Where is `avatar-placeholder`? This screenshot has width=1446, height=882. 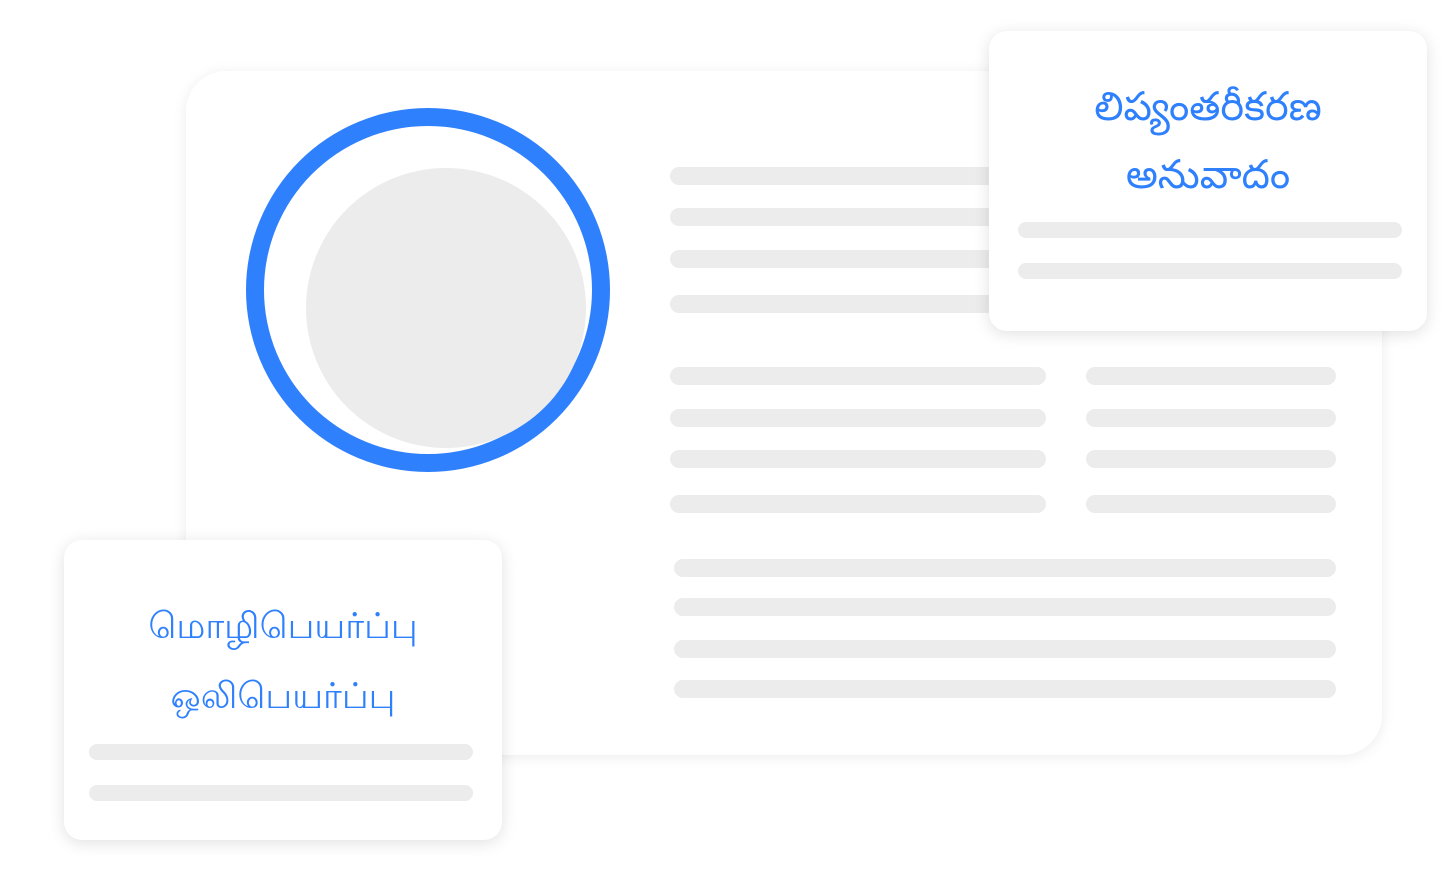
avatar-placeholder is located at coordinates (428, 290).